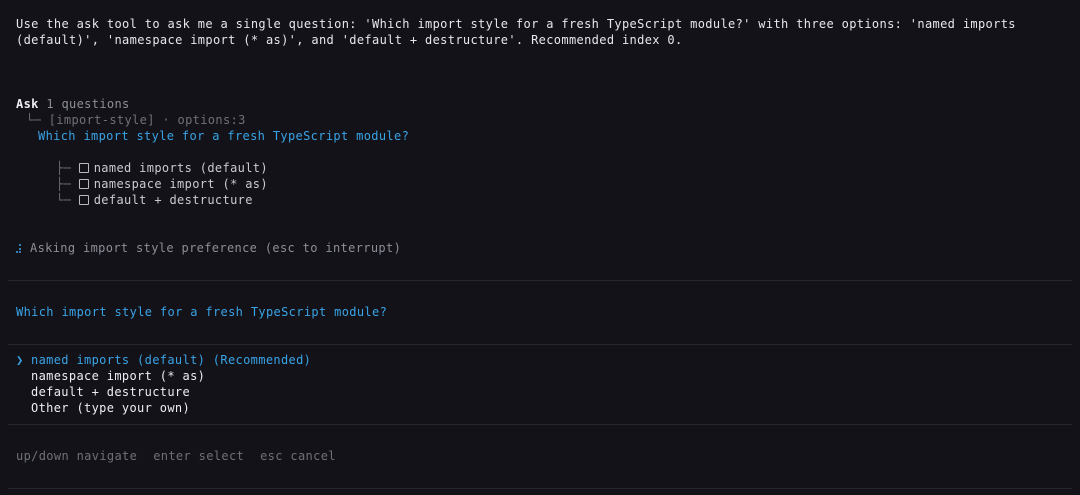  I want to click on tool-summary: 1 questions, so click(88, 104).